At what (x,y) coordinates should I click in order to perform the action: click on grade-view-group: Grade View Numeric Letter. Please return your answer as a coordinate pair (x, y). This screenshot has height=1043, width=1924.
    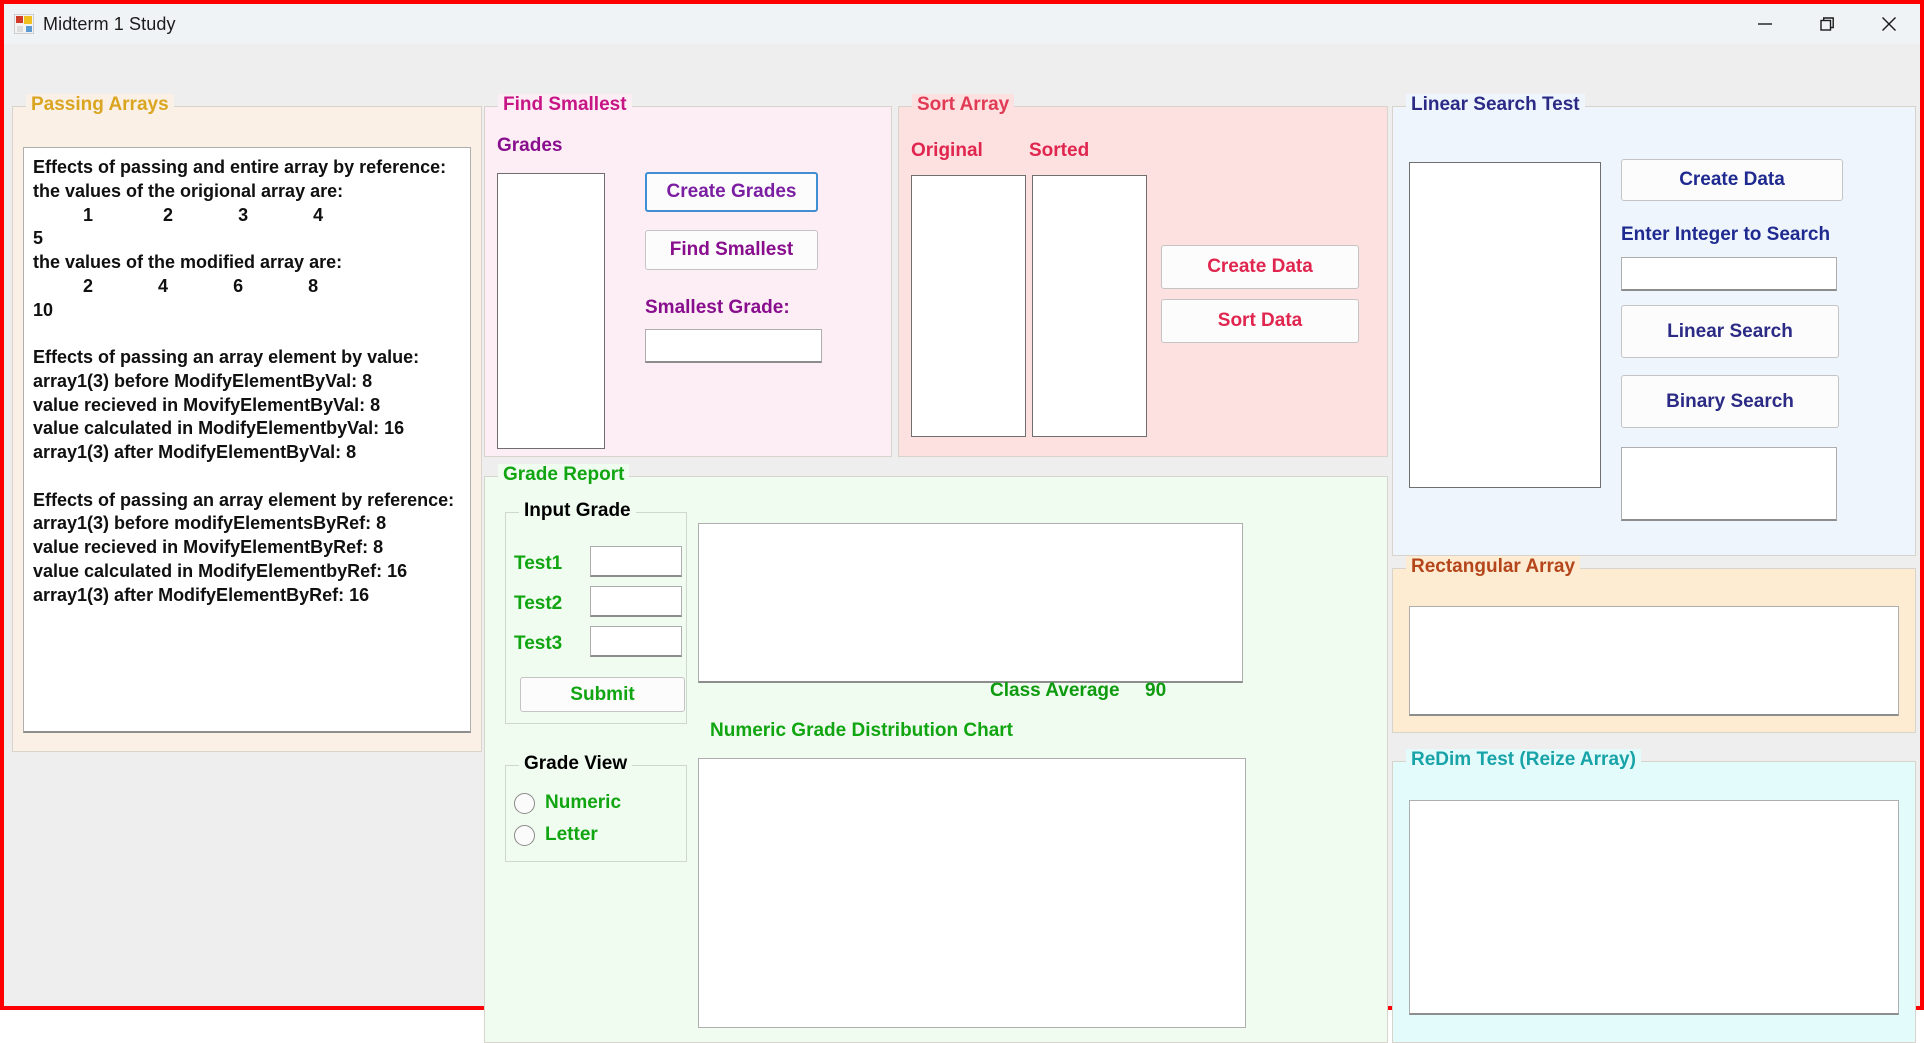
    Looking at the image, I should click on (596, 807).